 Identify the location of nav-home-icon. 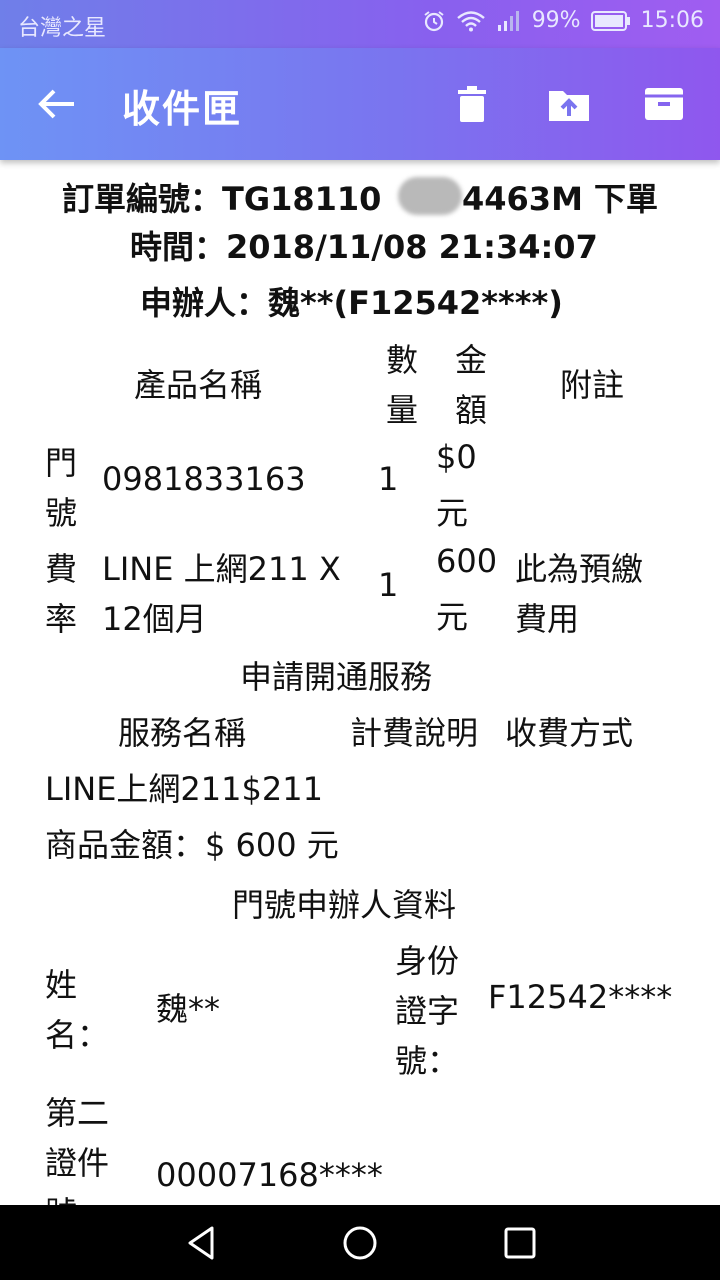
(360, 1243).